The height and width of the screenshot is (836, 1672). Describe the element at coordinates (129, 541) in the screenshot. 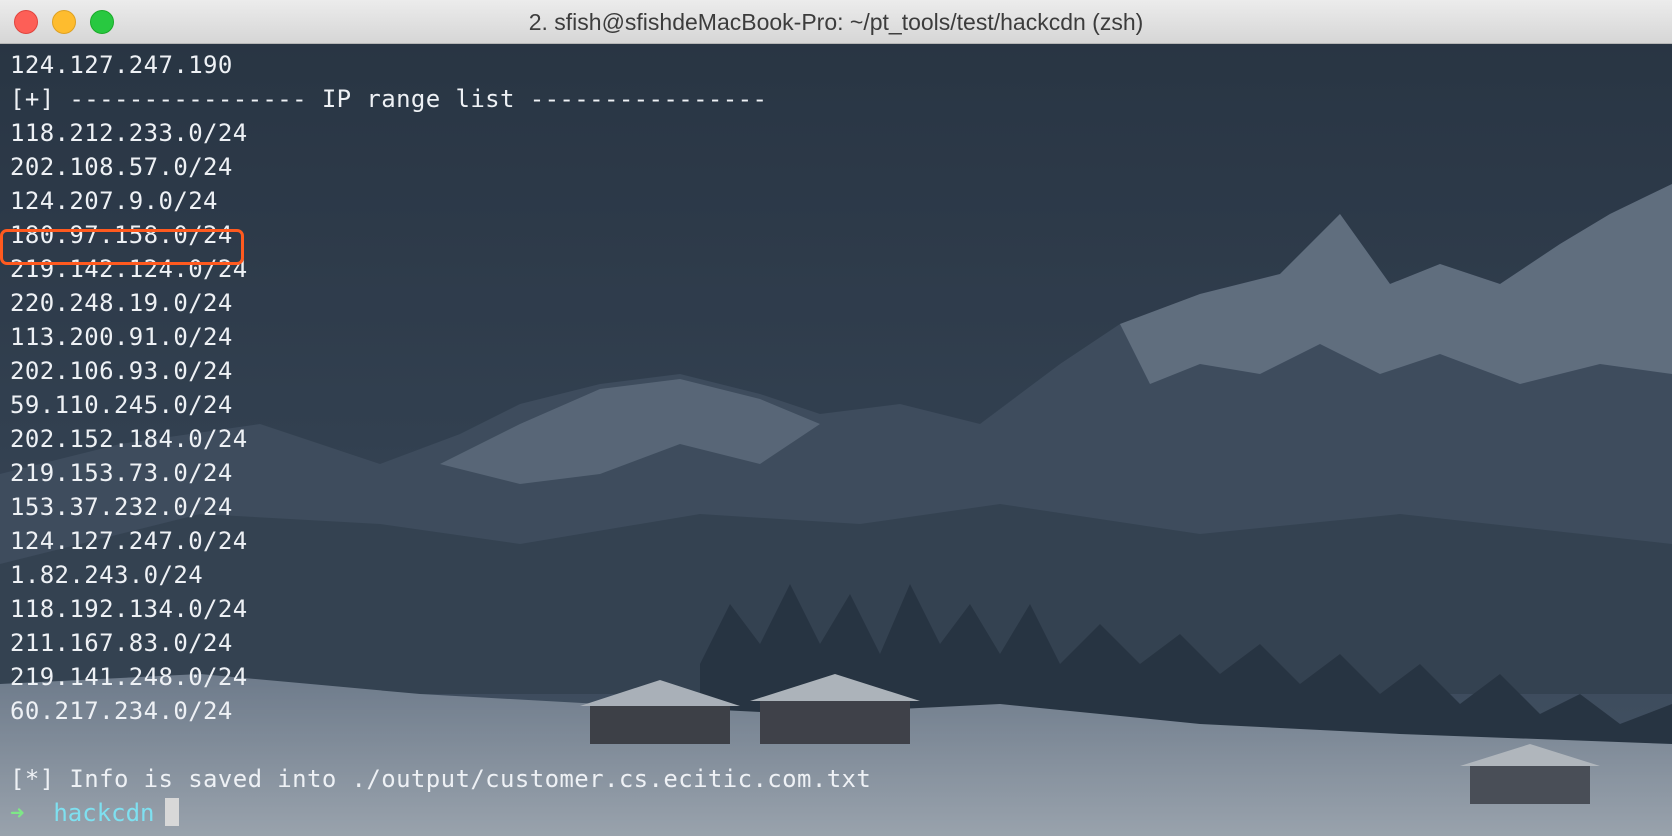

I see `output-line: 124.127.247.0/24` at that location.